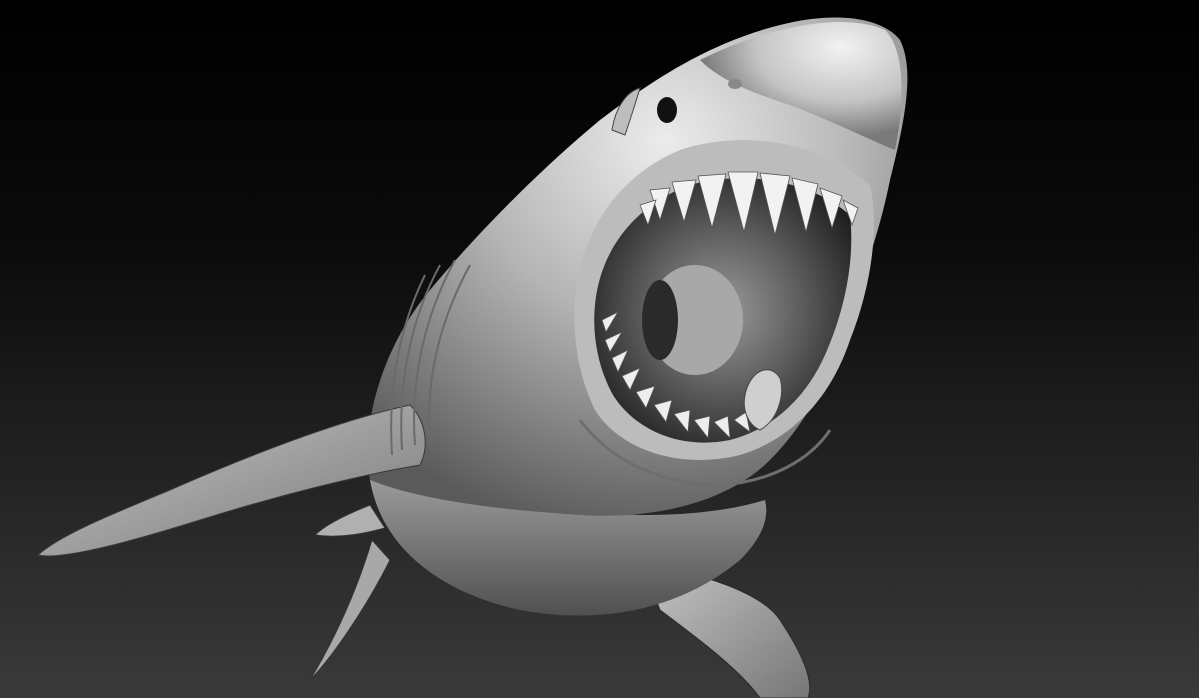 The image size is (1199, 698). What do you see at coordinates (735, 84) in the screenshot?
I see `nostril` at bounding box center [735, 84].